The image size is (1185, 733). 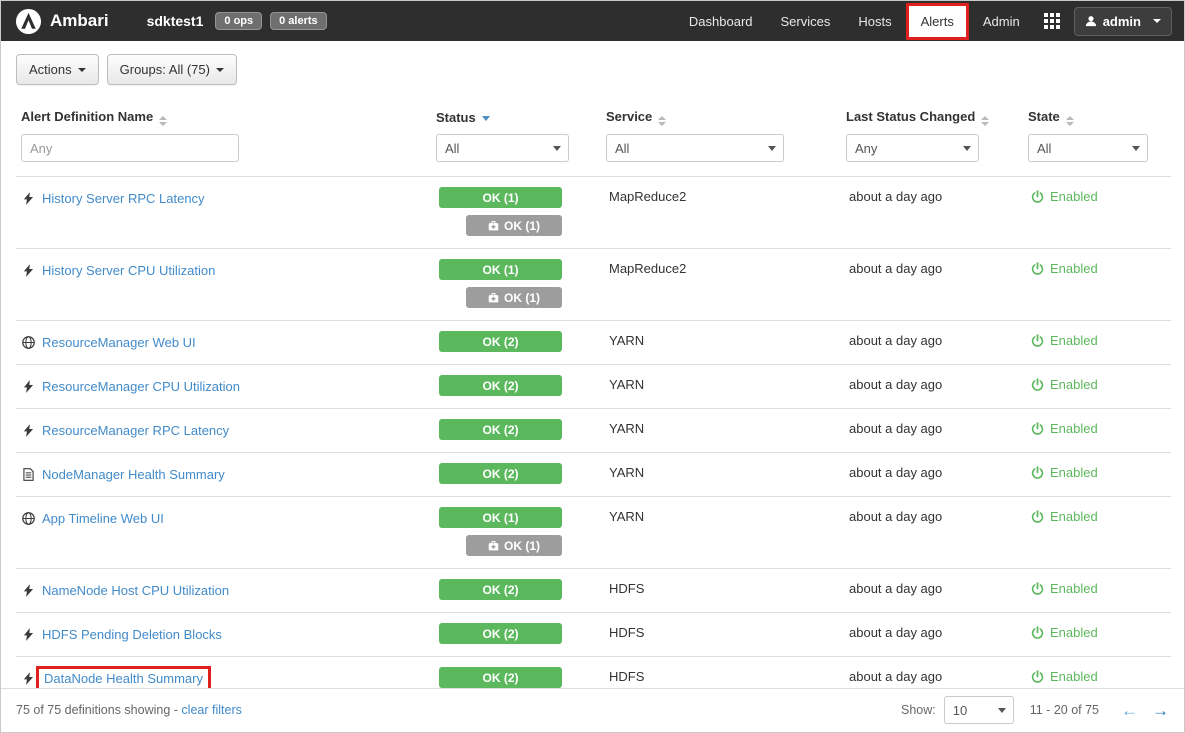 I want to click on nav-admin: Admin, so click(x=1001, y=21).